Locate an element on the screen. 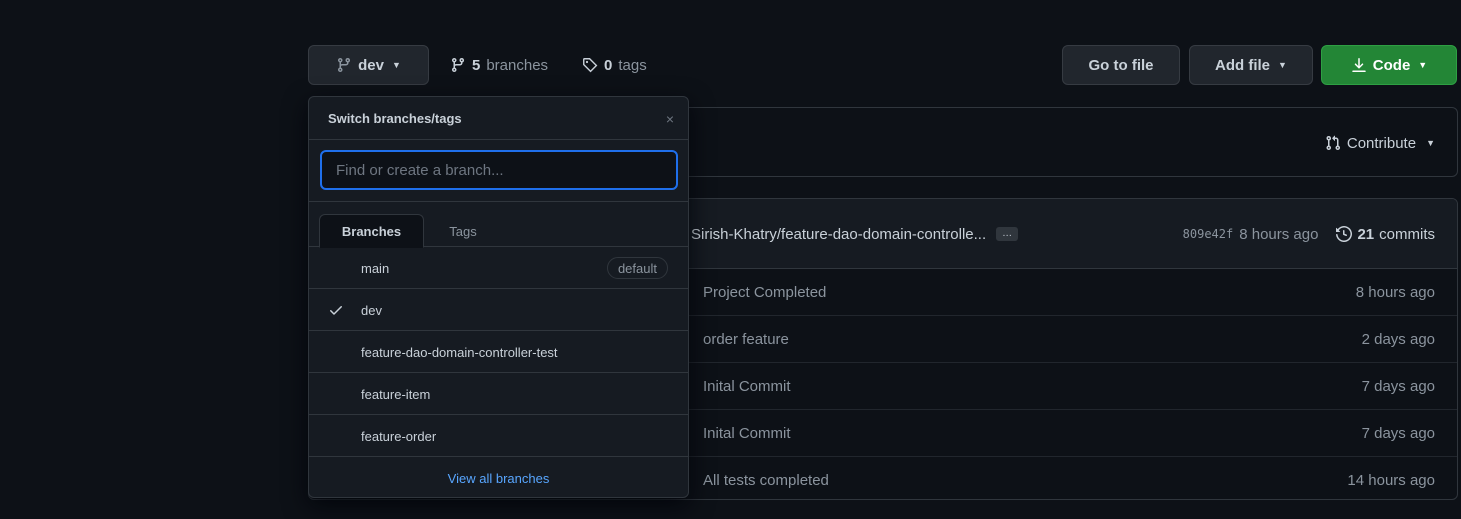 The height and width of the screenshot is (519, 1461). branch-item-dev: dev is located at coordinates (498, 310).